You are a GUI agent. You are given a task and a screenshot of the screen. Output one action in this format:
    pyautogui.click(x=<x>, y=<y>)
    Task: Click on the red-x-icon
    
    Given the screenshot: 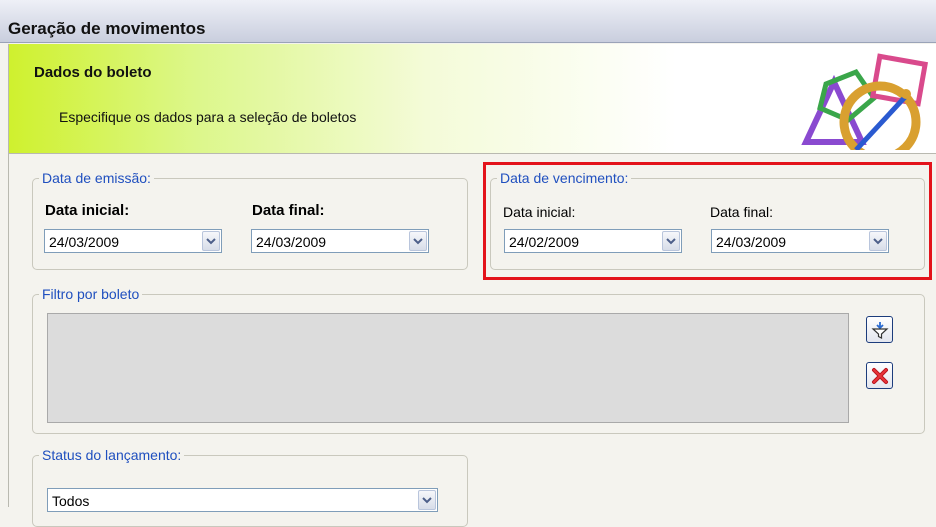 What is the action you would take?
    pyautogui.click(x=879, y=375)
    